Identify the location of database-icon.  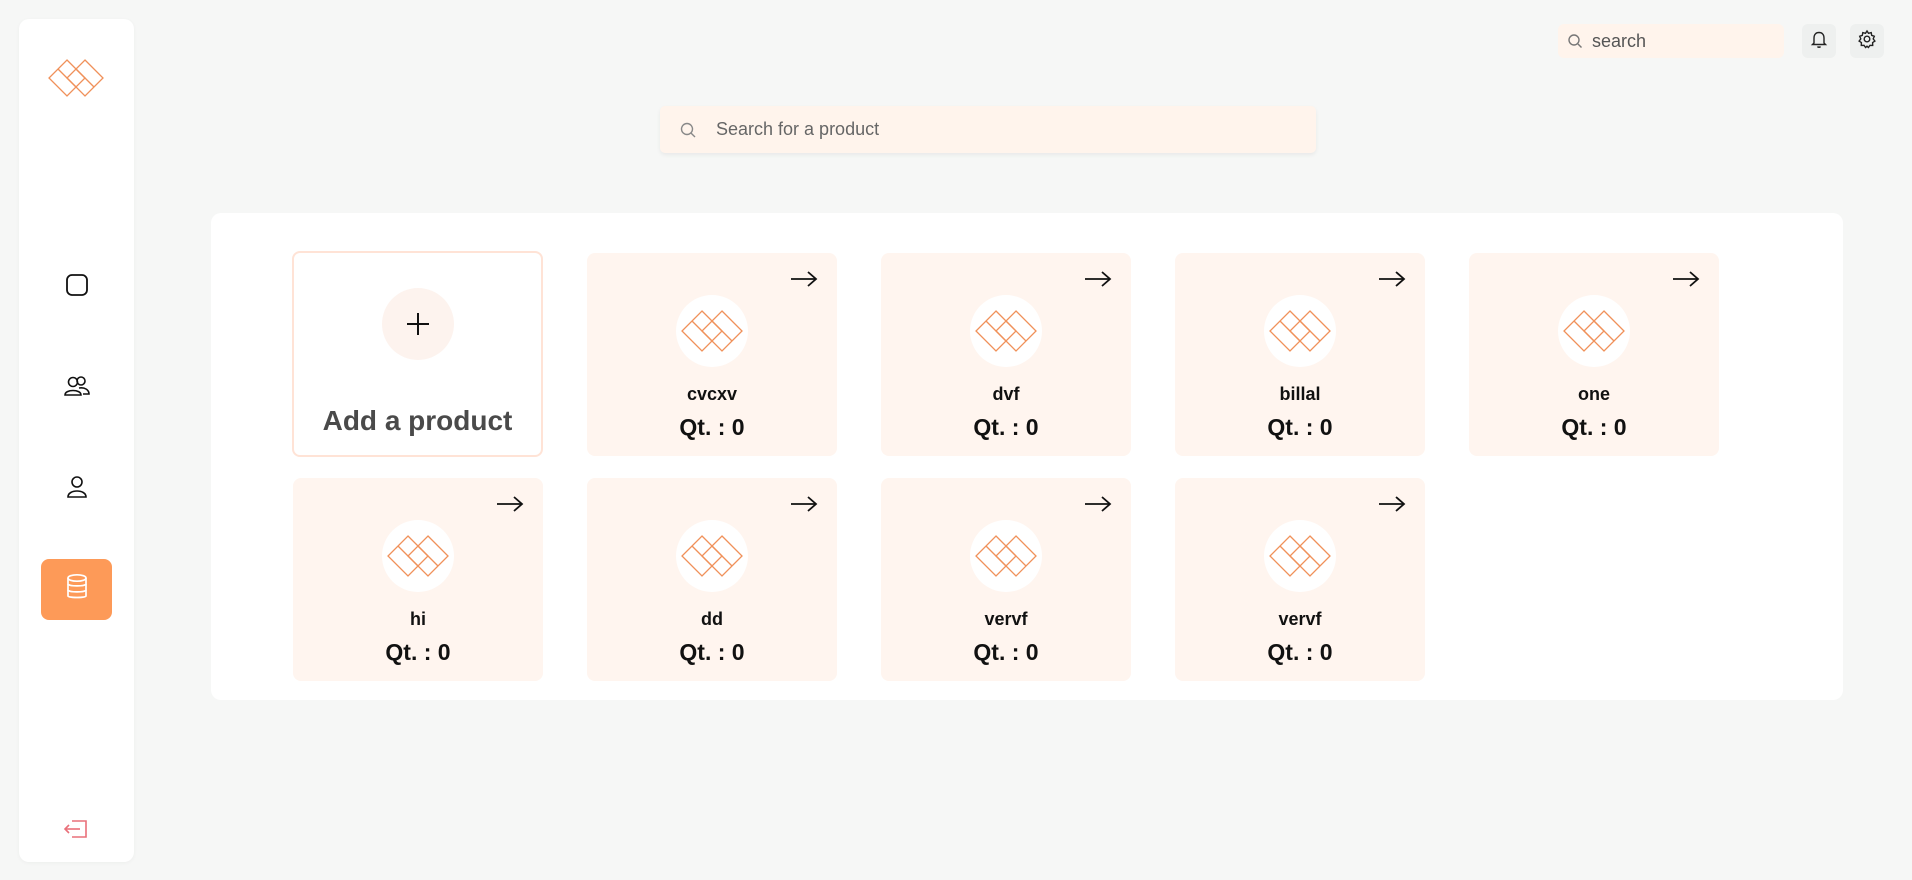
(77, 589).